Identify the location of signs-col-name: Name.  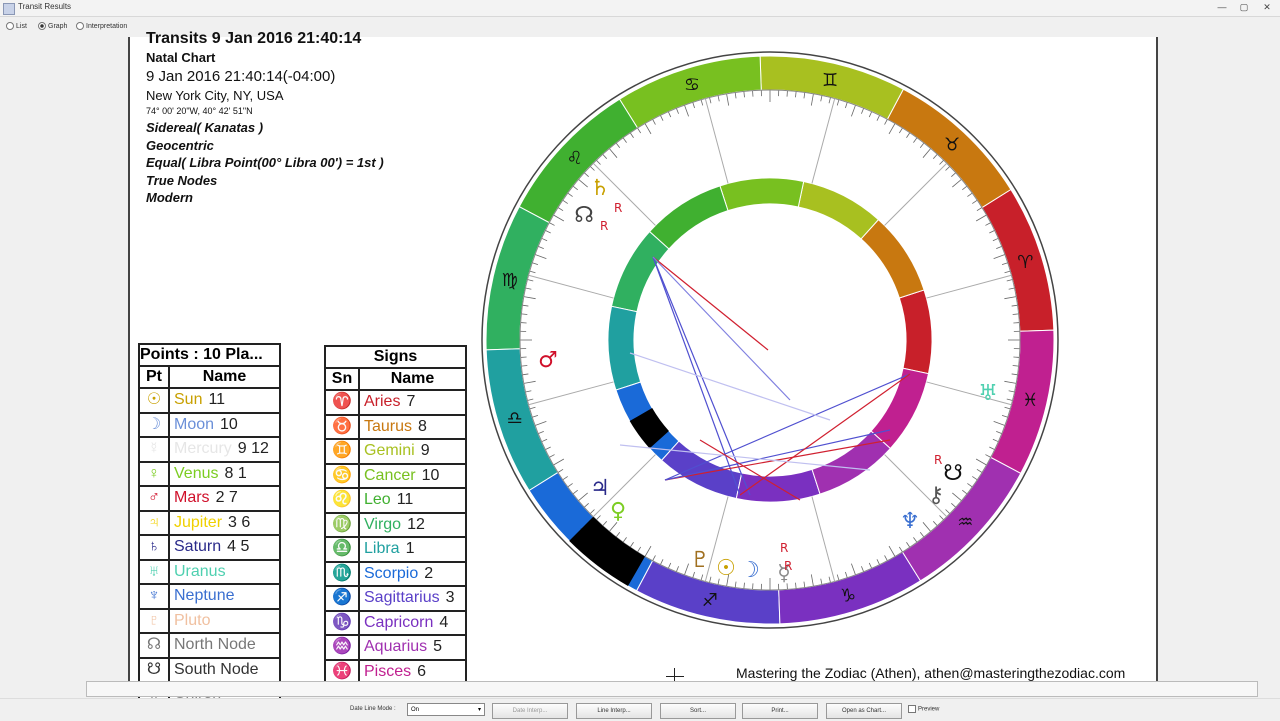
(412, 379).